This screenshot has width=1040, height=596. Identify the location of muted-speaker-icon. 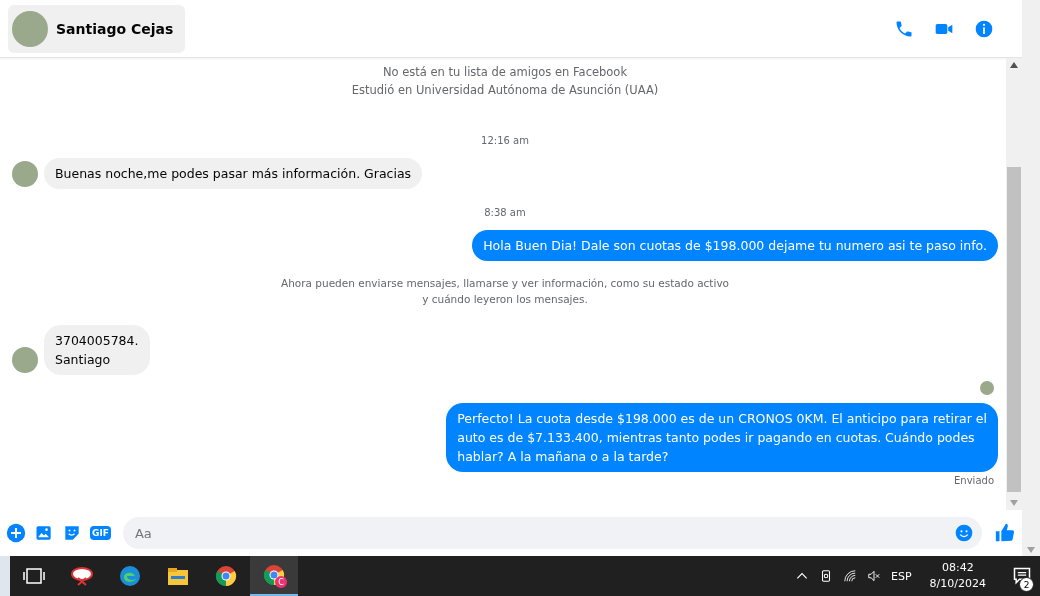
(874, 576).